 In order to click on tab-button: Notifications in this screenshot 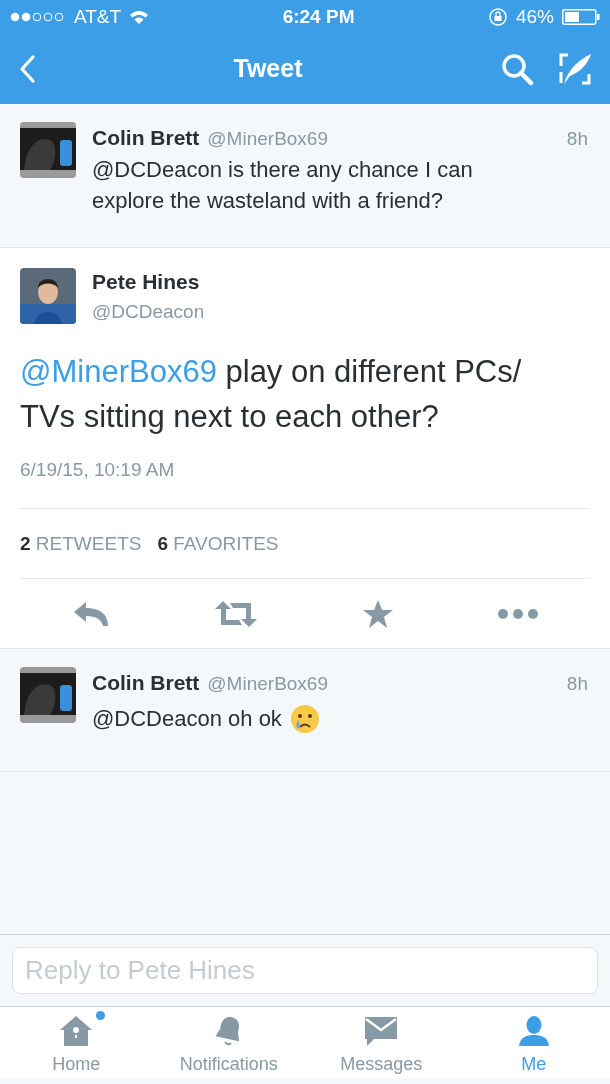, I will do `click(228, 1043)`.